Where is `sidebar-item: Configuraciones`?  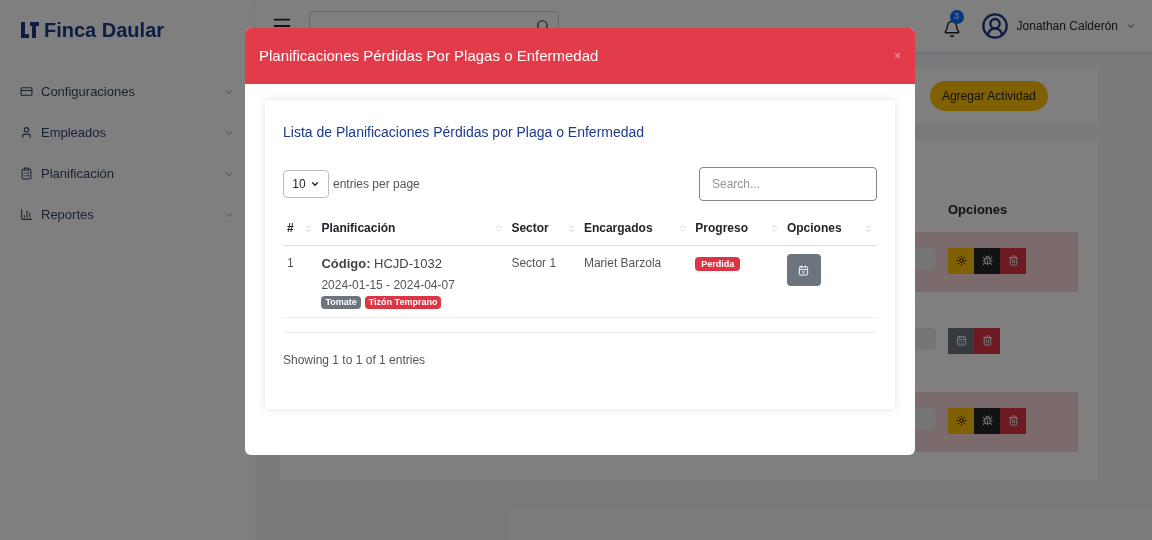
sidebar-item: Configuraciones is located at coordinates (127, 91).